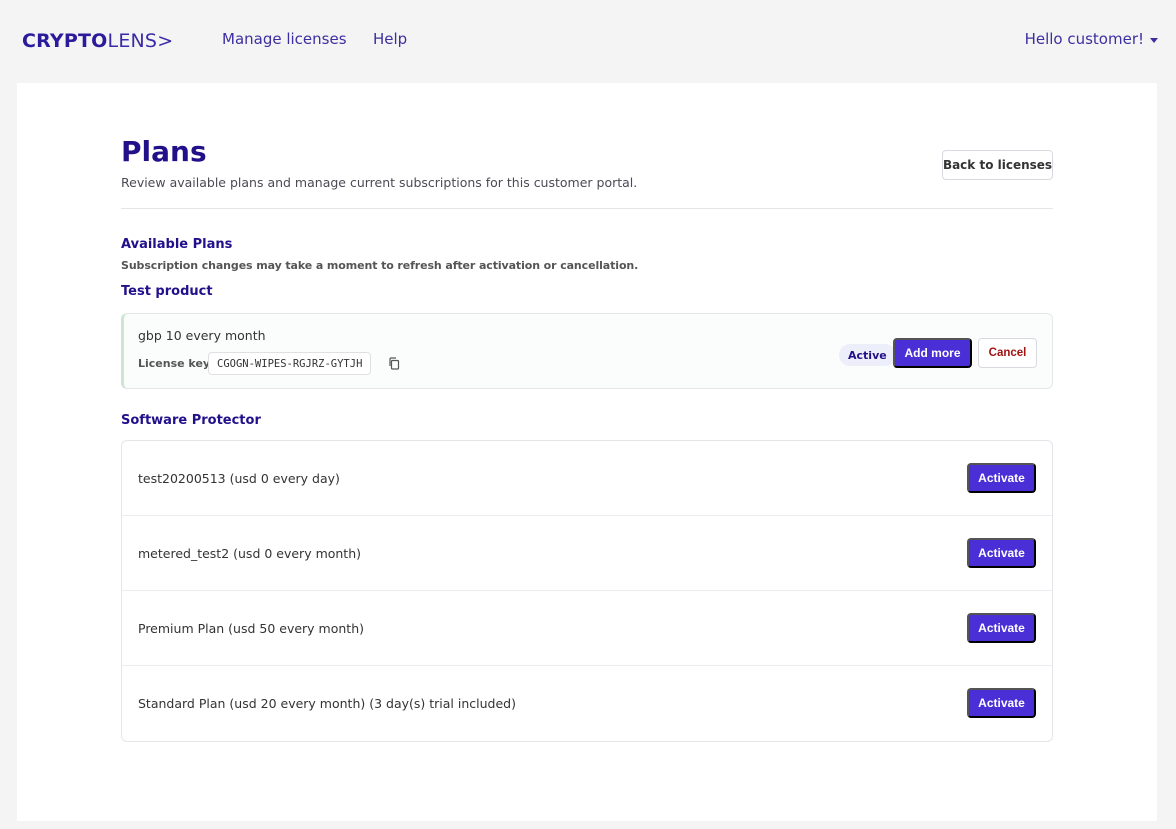 The image size is (1176, 829). What do you see at coordinates (394, 363) in the screenshot?
I see `copy-icon` at bounding box center [394, 363].